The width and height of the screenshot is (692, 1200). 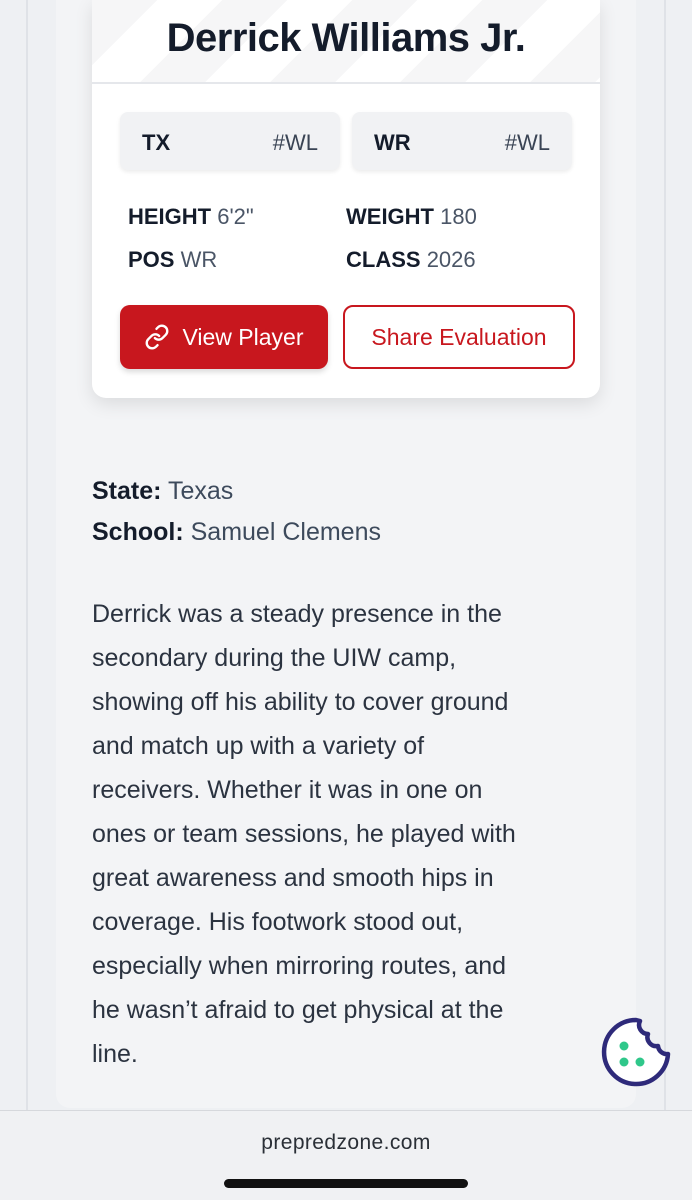 I want to click on stat-height: HEIGHT 6'2", so click(x=191, y=217).